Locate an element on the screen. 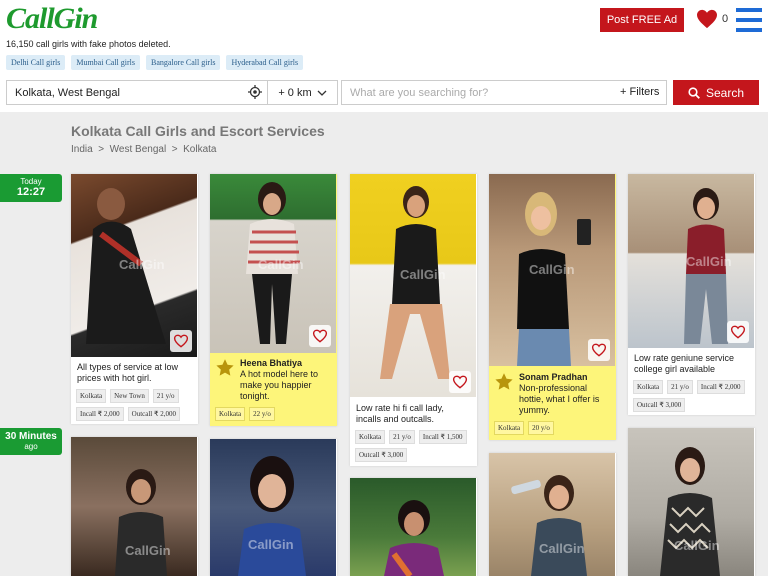 Image resolution: width=768 pixels, height=576 pixels. radius-select: + 0 km is located at coordinates (303, 92).